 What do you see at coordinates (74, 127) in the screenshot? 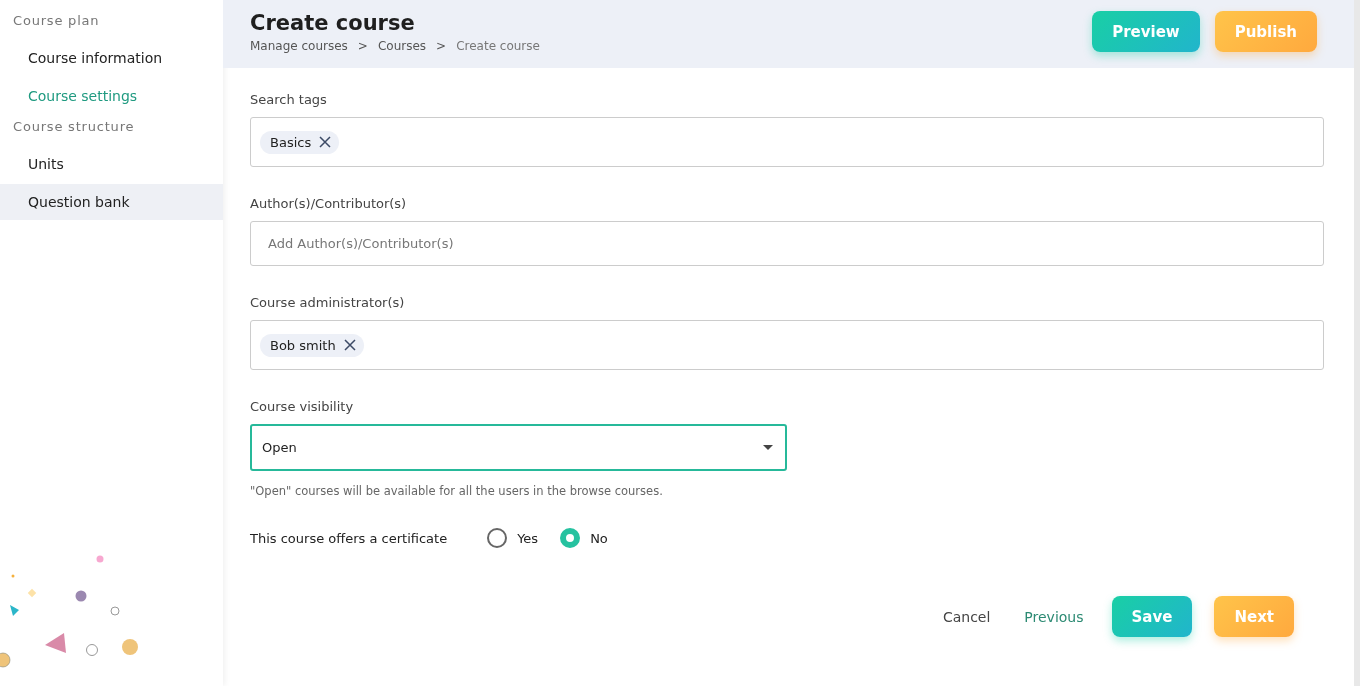
I see `section-heading: Course structure` at bounding box center [74, 127].